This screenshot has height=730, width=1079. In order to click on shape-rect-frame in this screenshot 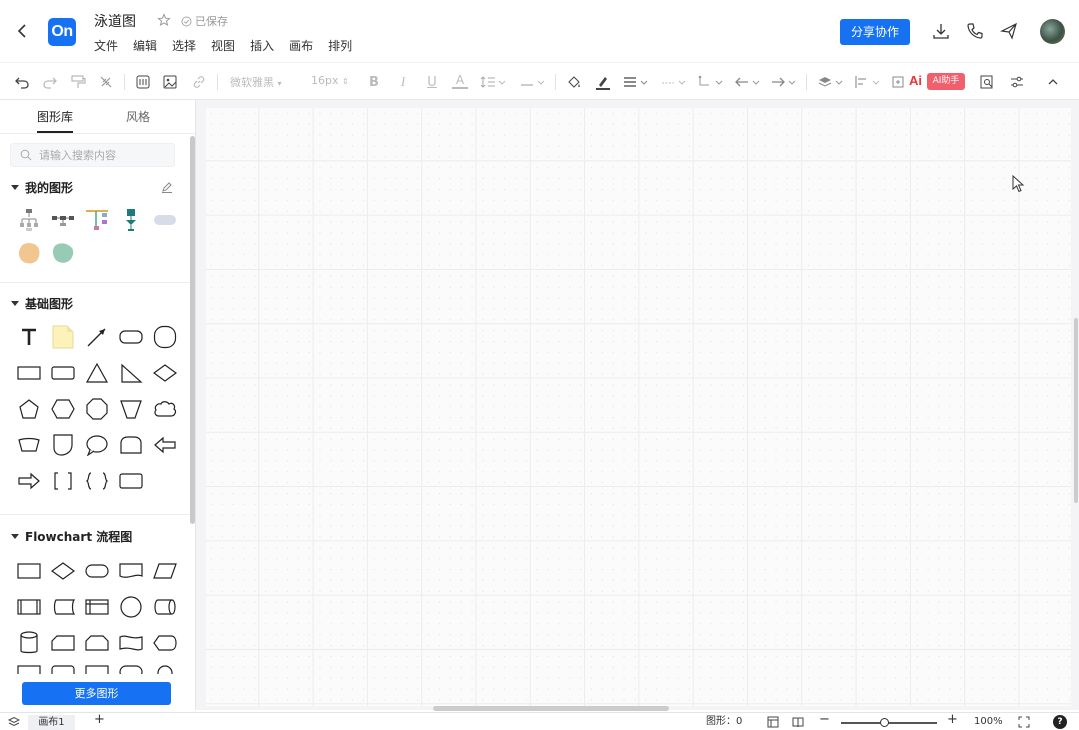, I will do `click(131, 481)`.